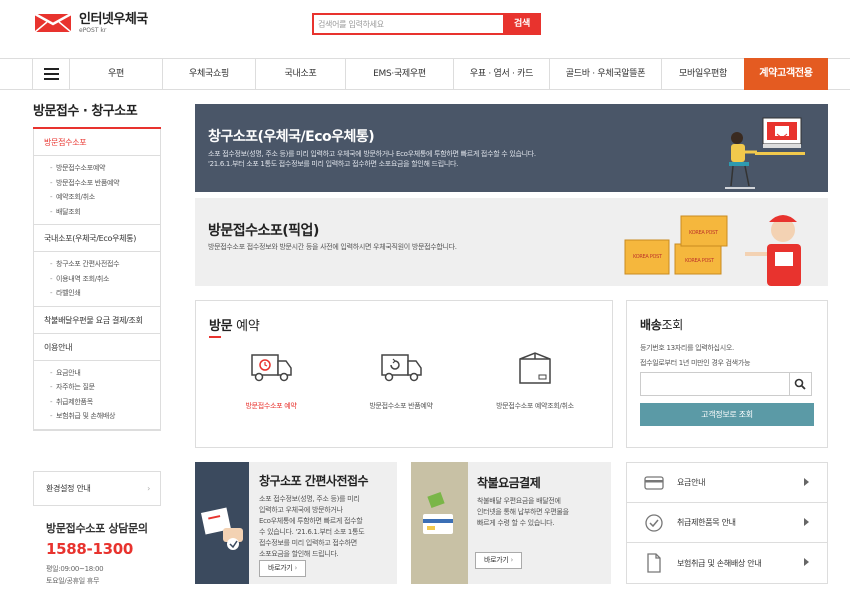 The image size is (850, 593). What do you see at coordinates (654, 563) in the screenshot?
I see `document-icon` at bounding box center [654, 563].